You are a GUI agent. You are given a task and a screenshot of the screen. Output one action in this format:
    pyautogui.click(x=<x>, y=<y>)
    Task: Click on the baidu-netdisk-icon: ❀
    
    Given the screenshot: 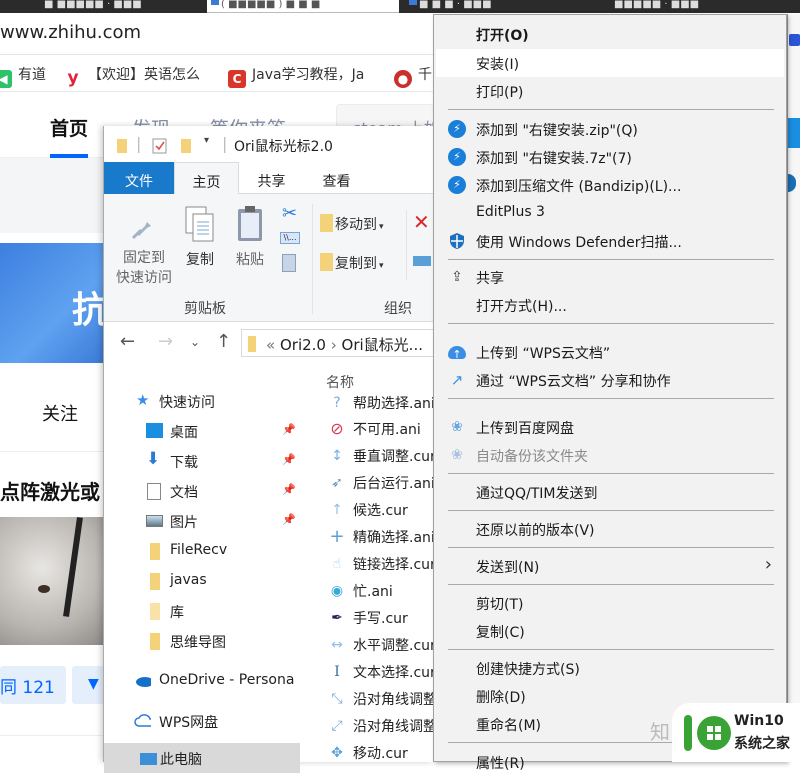 What is the action you would take?
    pyautogui.click(x=457, y=427)
    